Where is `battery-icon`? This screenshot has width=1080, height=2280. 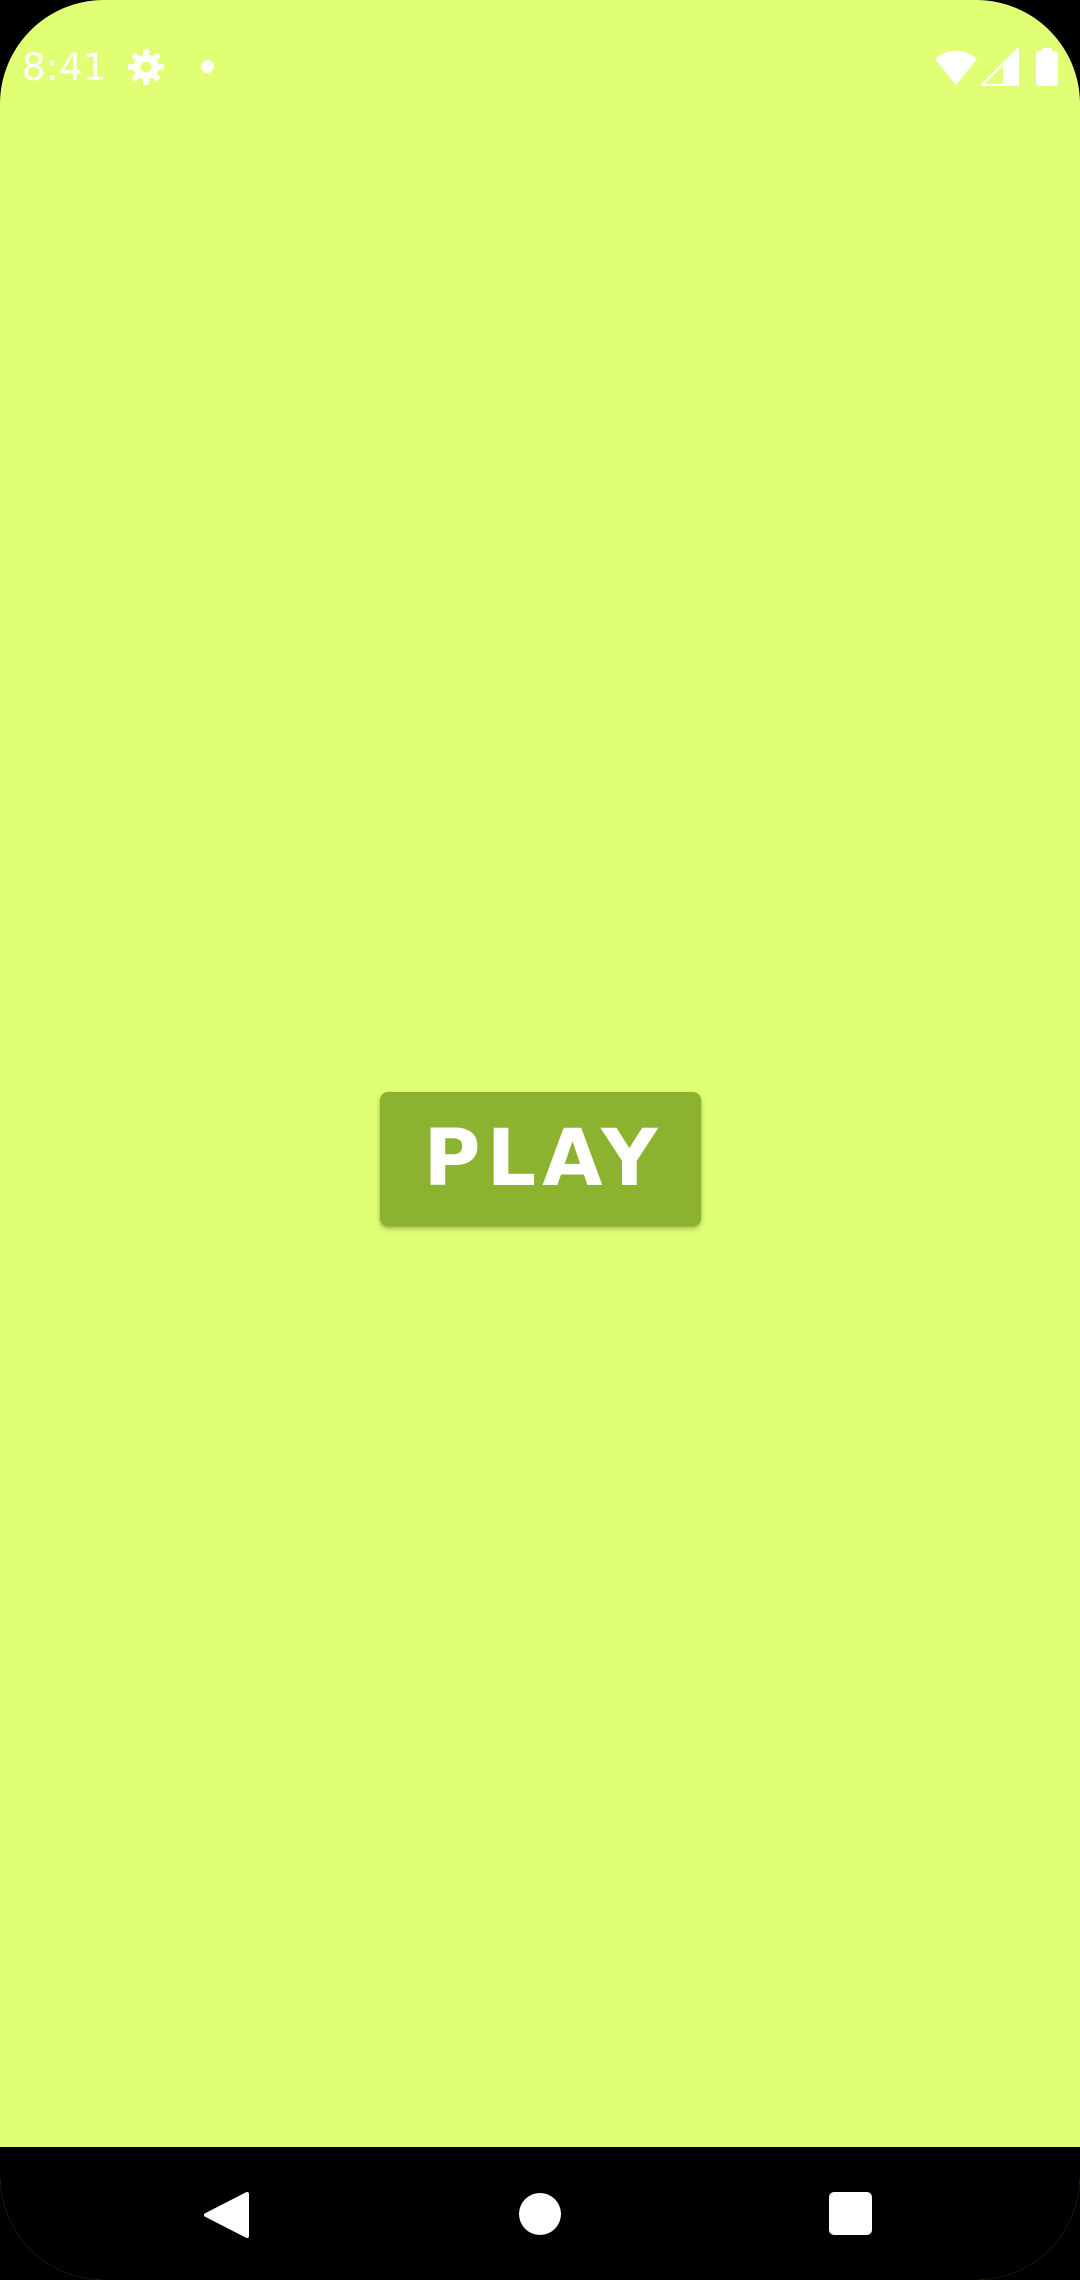
battery-icon is located at coordinates (1047, 67).